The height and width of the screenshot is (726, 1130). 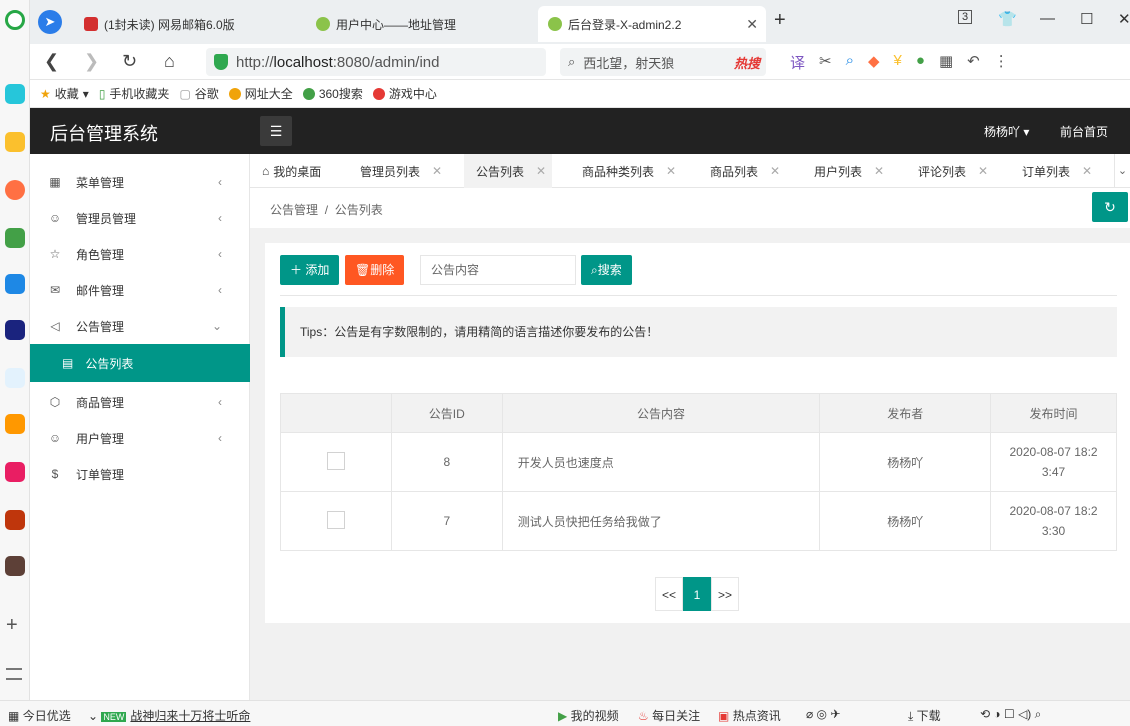 I want to click on bookmark-hao: 网址大全, so click(x=260, y=93).